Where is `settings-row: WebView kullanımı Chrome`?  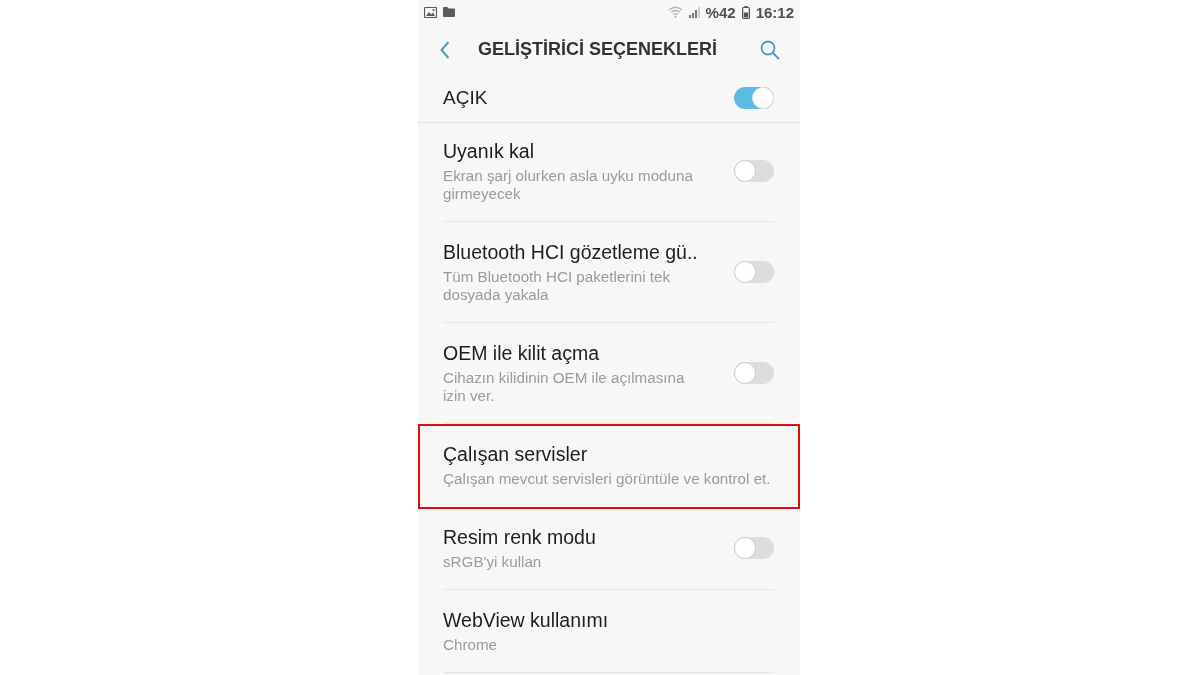
settings-row: WebView kullanımı Chrome is located at coordinates (609, 633).